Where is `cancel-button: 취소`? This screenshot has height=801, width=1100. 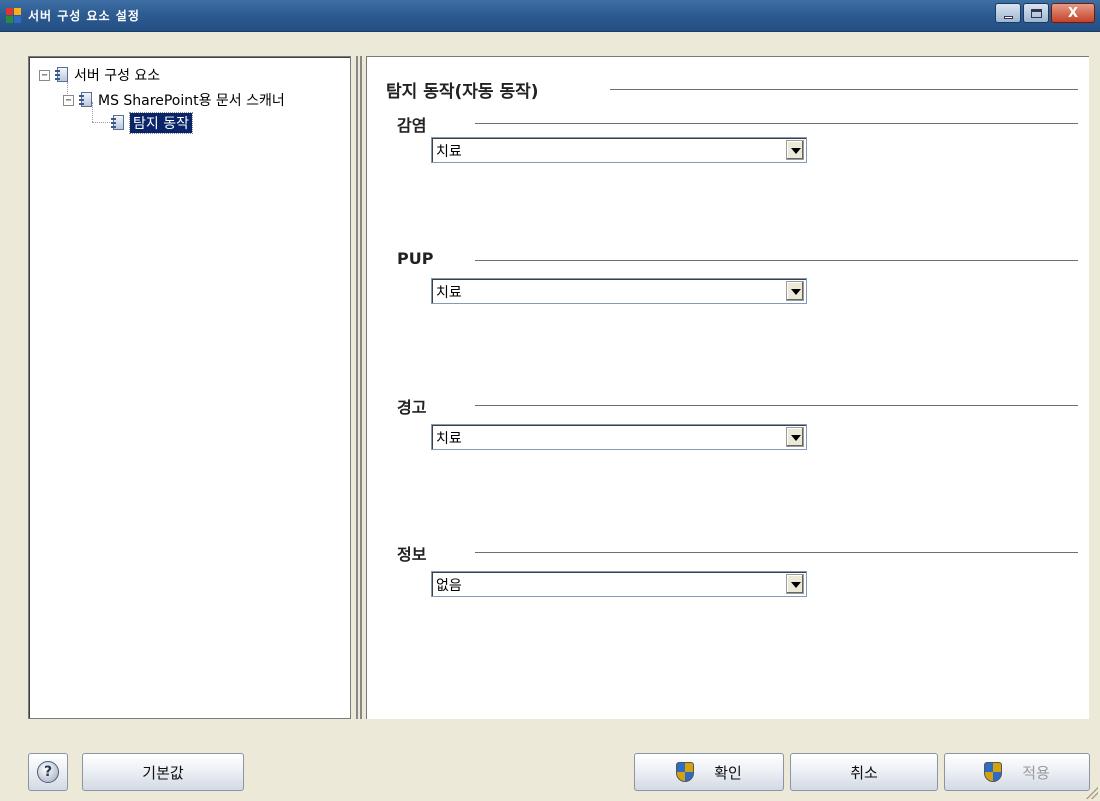
cancel-button: 취소 is located at coordinates (864, 772).